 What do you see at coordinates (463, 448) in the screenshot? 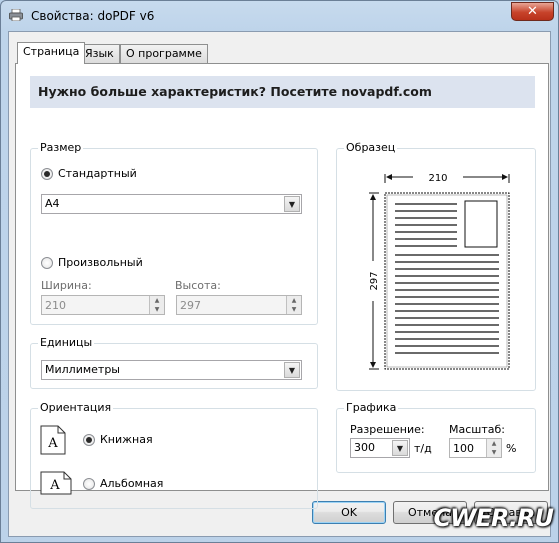
I see `scale-value: 100` at bounding box center [463, 448].